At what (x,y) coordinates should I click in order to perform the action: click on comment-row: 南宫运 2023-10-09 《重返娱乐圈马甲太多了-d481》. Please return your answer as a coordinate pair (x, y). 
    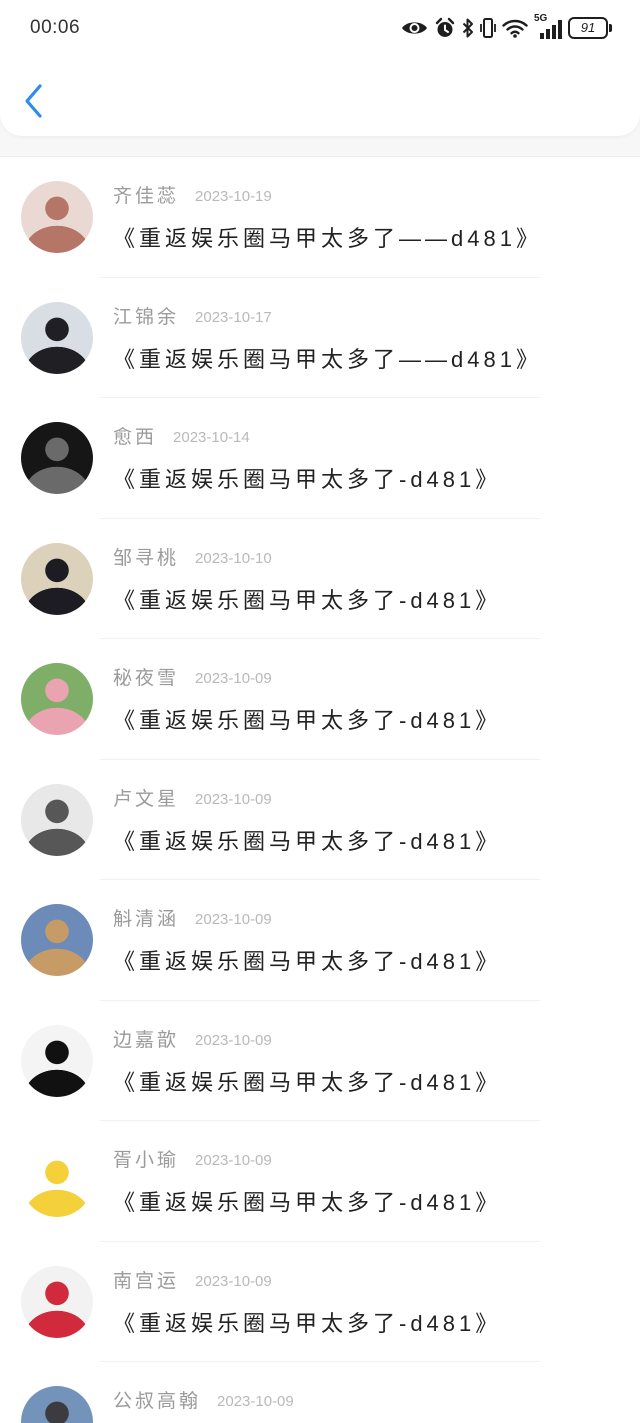
    Looking at the image, I should click on (320, 1302).